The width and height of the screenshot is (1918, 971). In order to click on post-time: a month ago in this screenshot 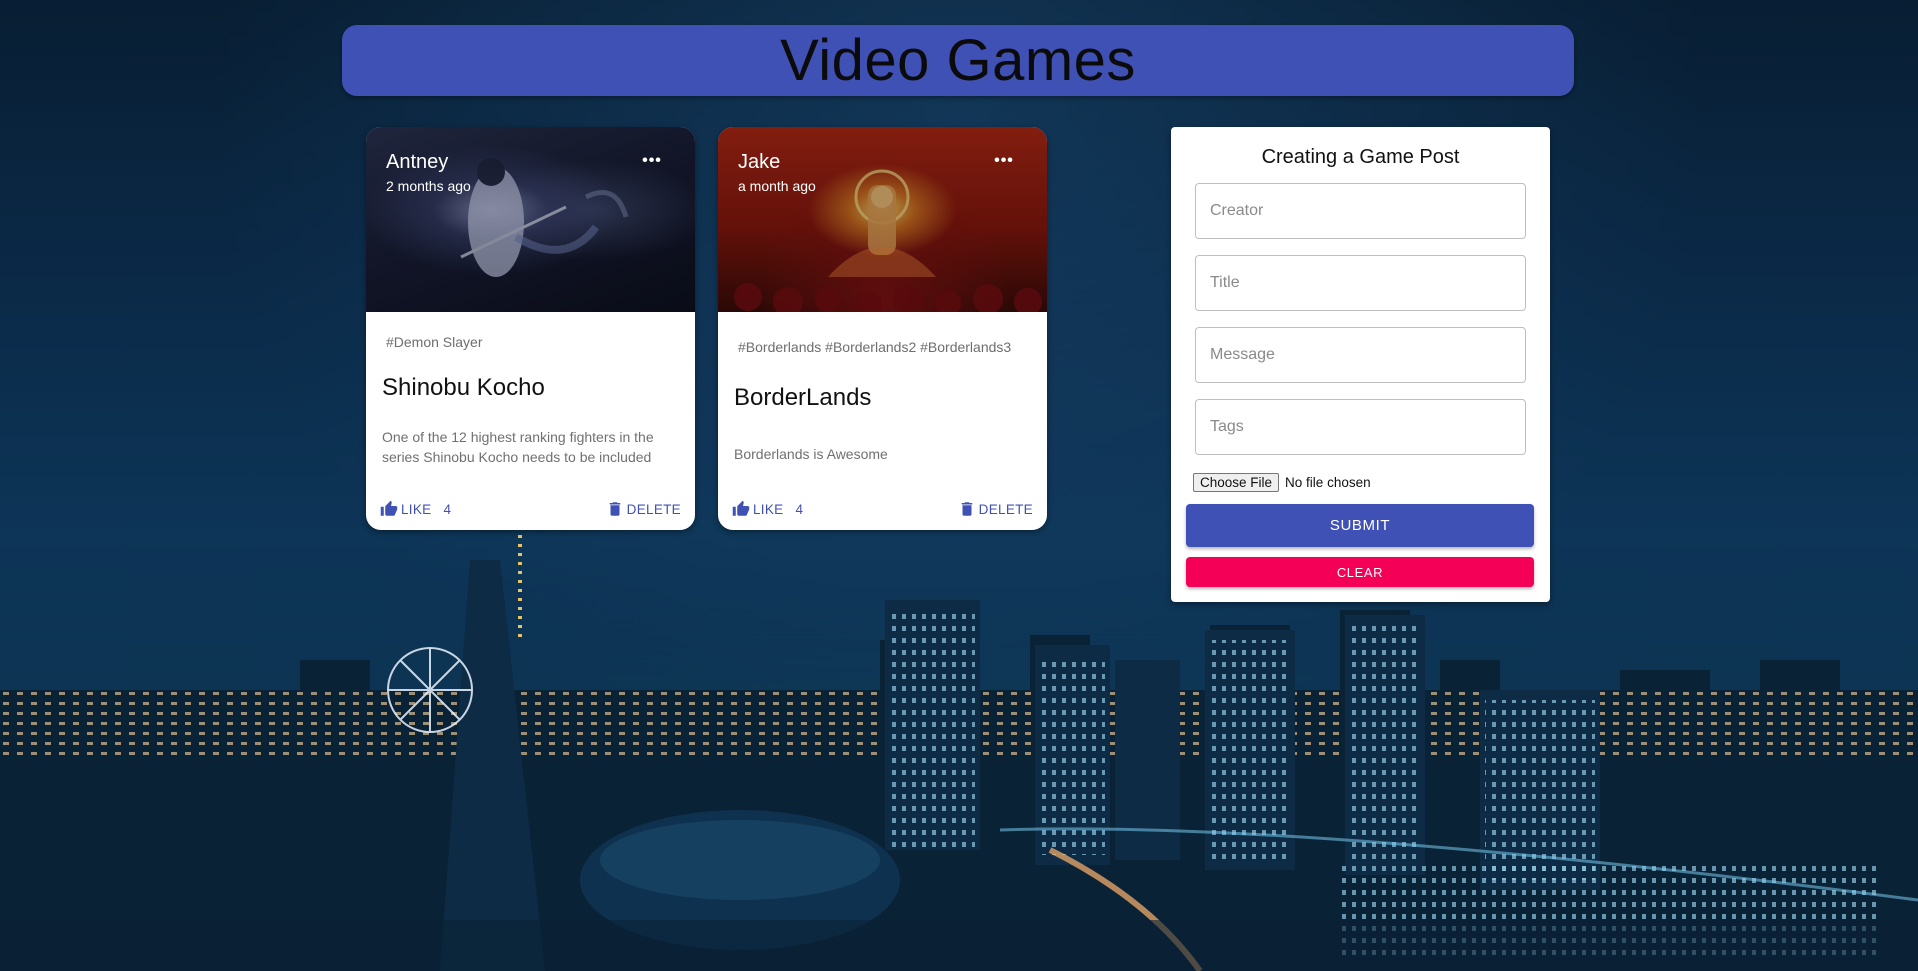, I will do `click(777, 186)`.